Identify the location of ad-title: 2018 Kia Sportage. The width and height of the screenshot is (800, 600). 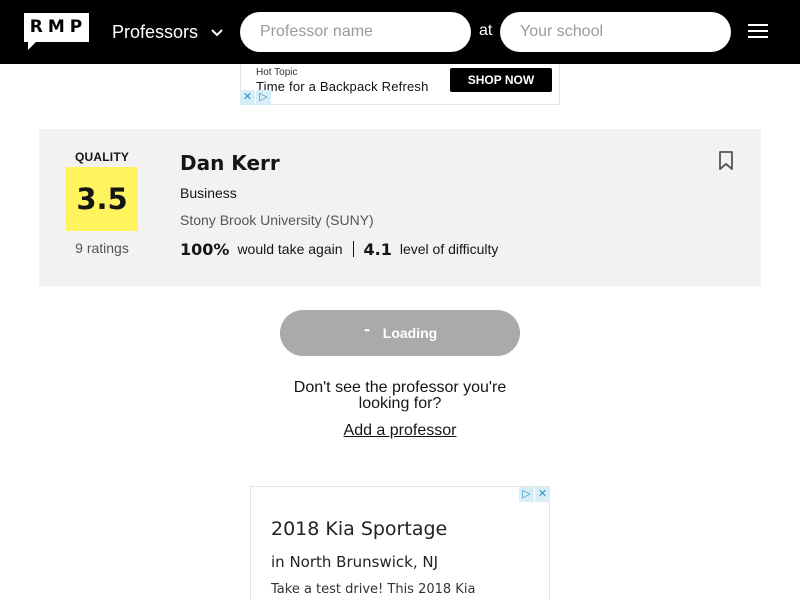
(359, 529).